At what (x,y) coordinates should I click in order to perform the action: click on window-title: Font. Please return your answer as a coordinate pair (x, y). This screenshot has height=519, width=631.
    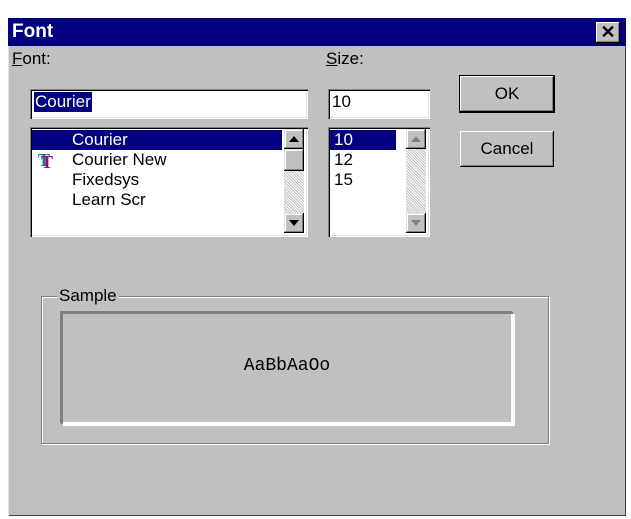
    Looking at the image, I should click on (33, 31).